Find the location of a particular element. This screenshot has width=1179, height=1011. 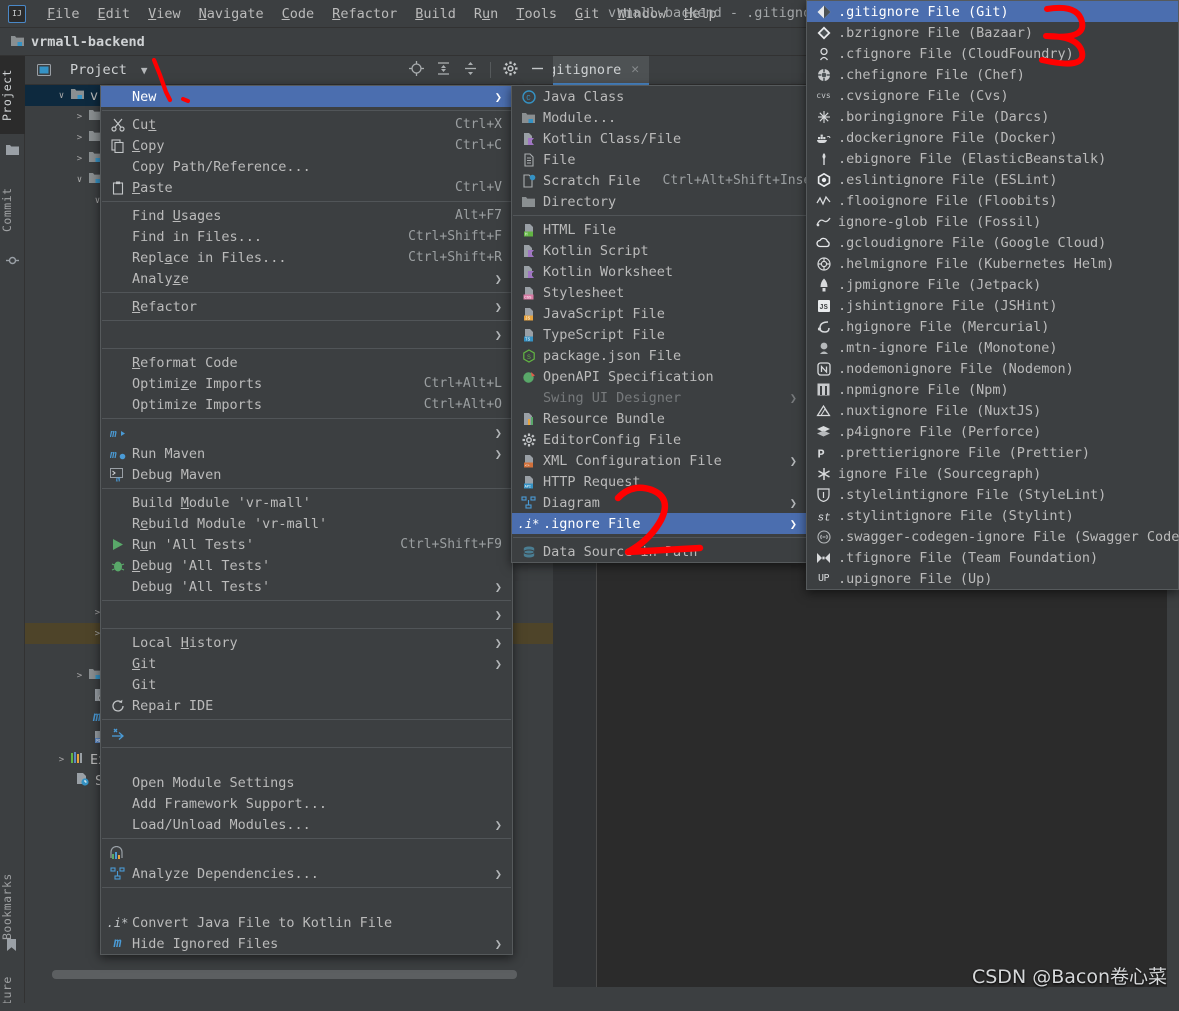

menu-item-compare-with is located at coordinates (306, 733).